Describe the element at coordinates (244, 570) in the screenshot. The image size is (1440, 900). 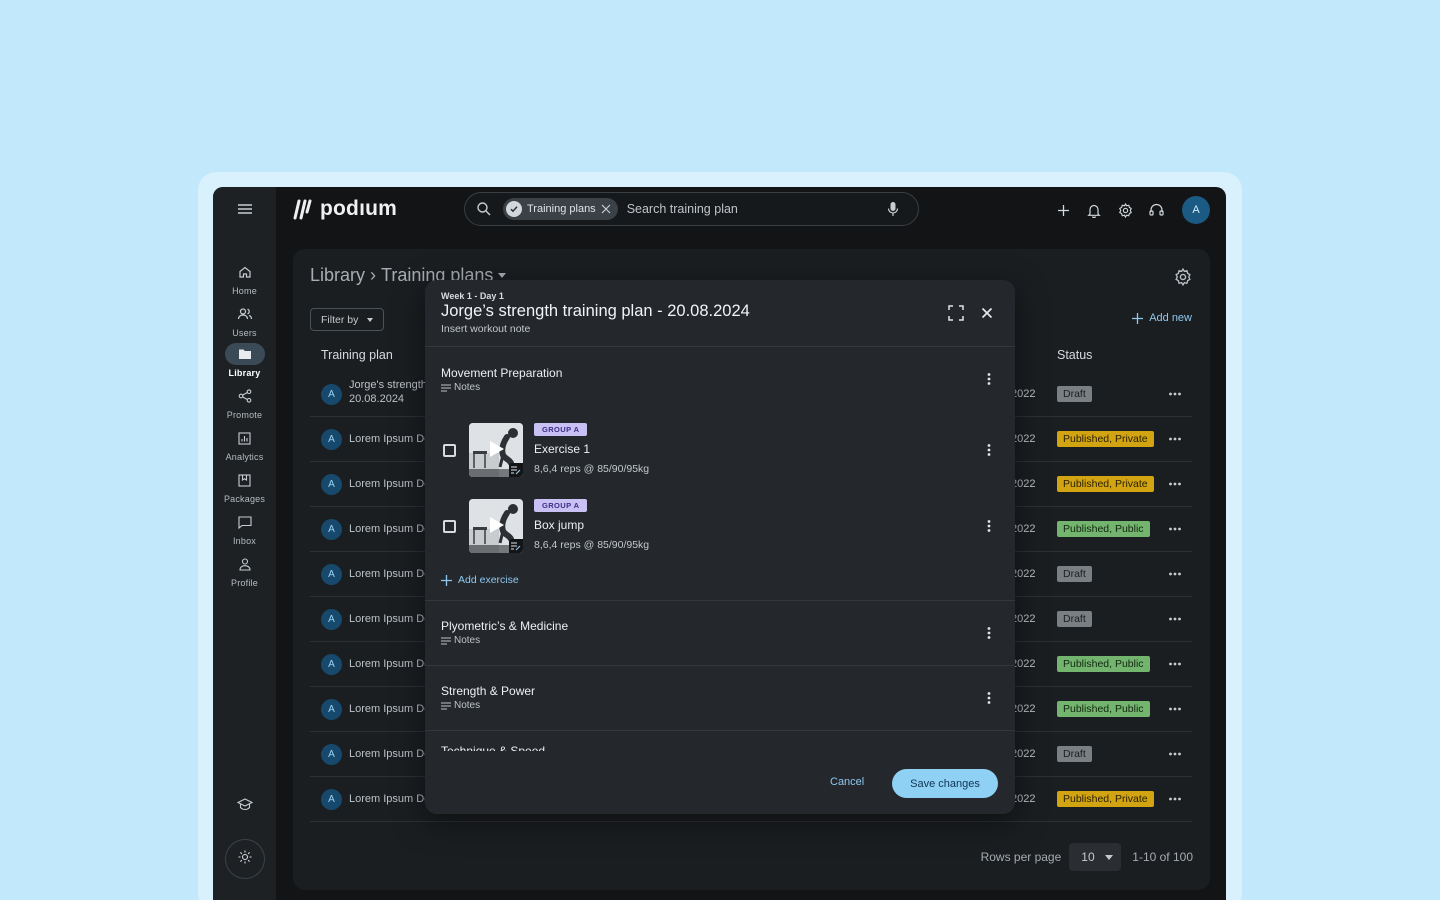
I see `sidebar-item-profile: Profile` at that location.